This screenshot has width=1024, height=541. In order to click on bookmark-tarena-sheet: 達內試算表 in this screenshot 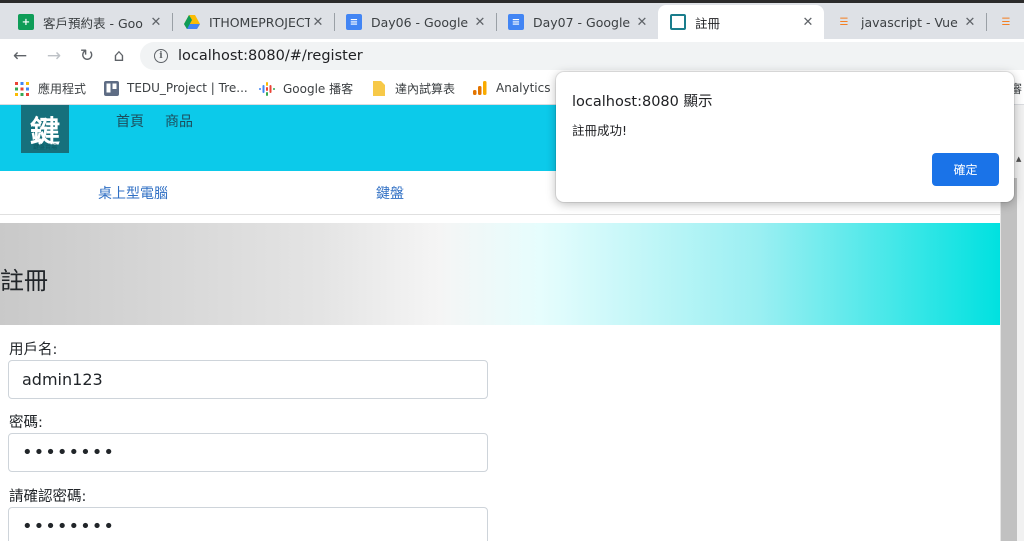, I will do `click(413, 88)`.